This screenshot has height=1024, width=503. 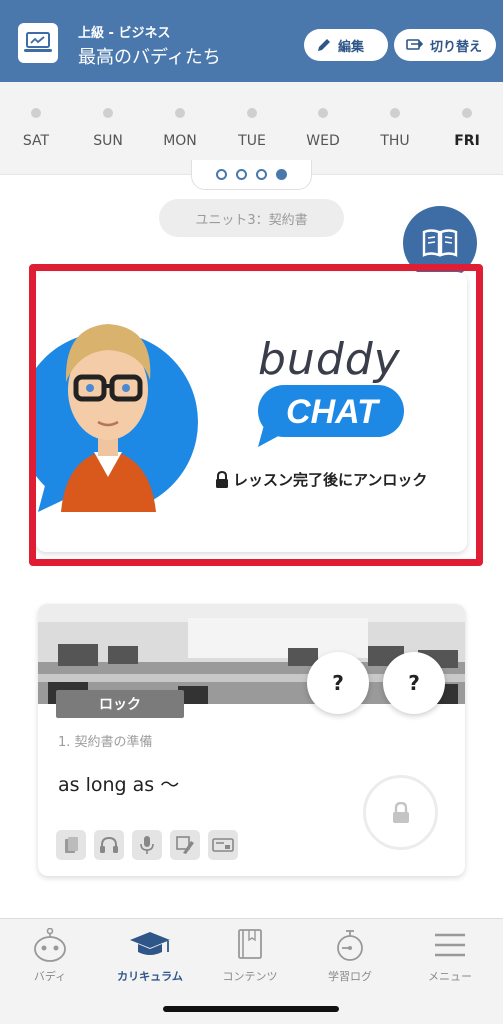 I want to click on lesson-phrase: as long as 〜, so click(x=119, y=785).